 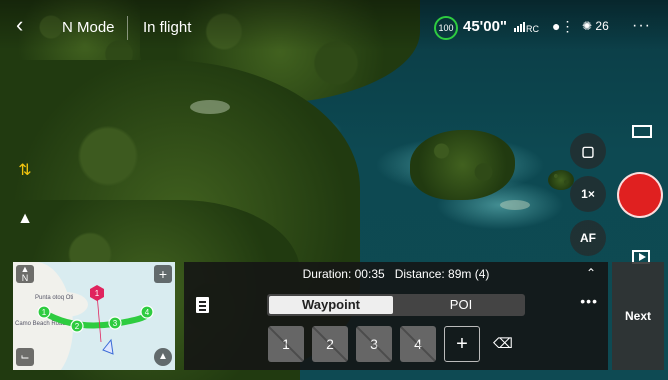 I want to click on video-mode-icon, so click(x=642, y=131).